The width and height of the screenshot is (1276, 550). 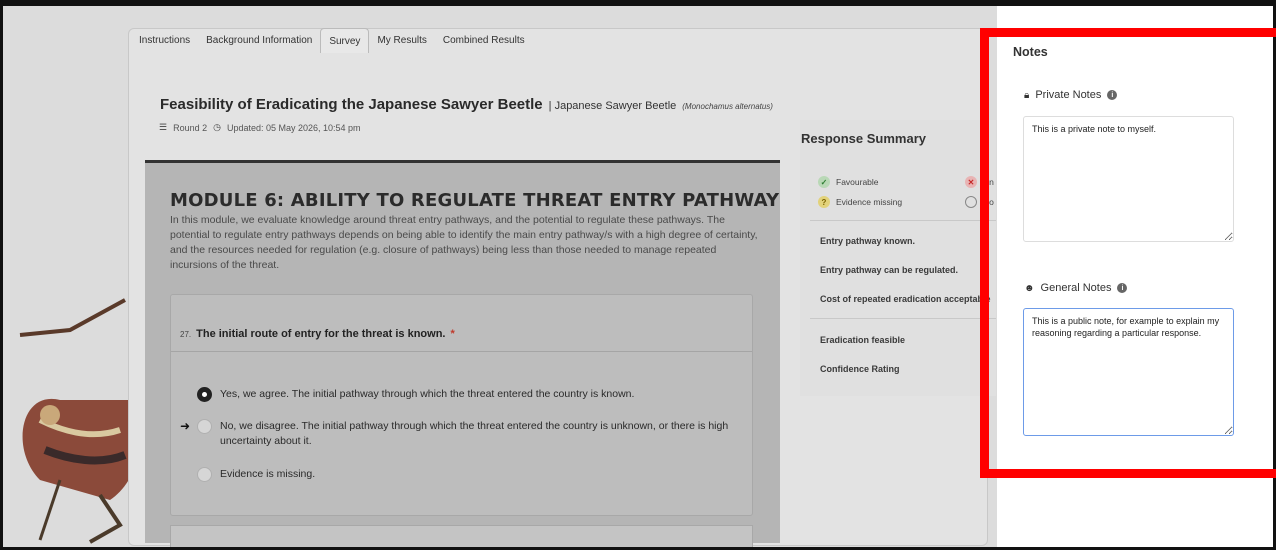 I want to click on cross-icon: ✕, so click(x=971, y=182).